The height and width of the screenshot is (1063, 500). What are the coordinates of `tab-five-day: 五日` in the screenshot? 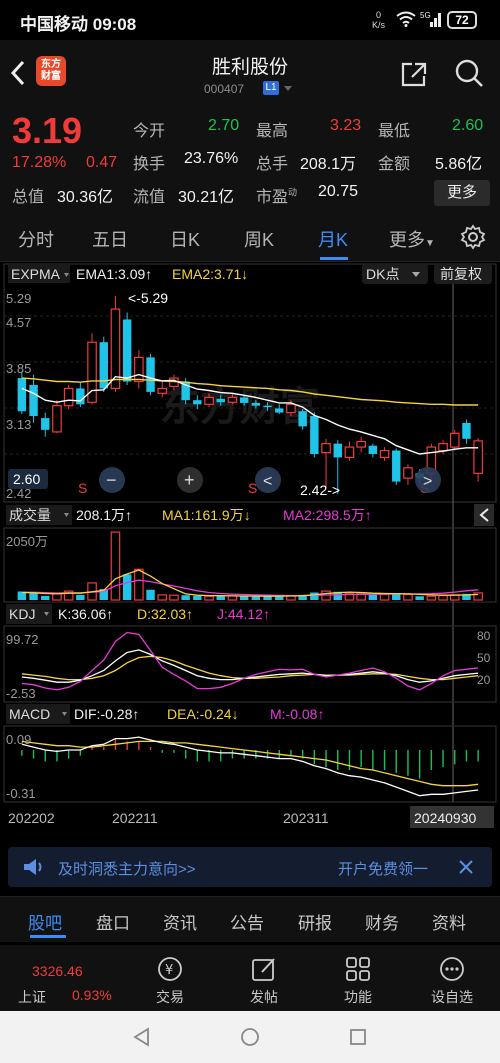 It's located at (110, 239).